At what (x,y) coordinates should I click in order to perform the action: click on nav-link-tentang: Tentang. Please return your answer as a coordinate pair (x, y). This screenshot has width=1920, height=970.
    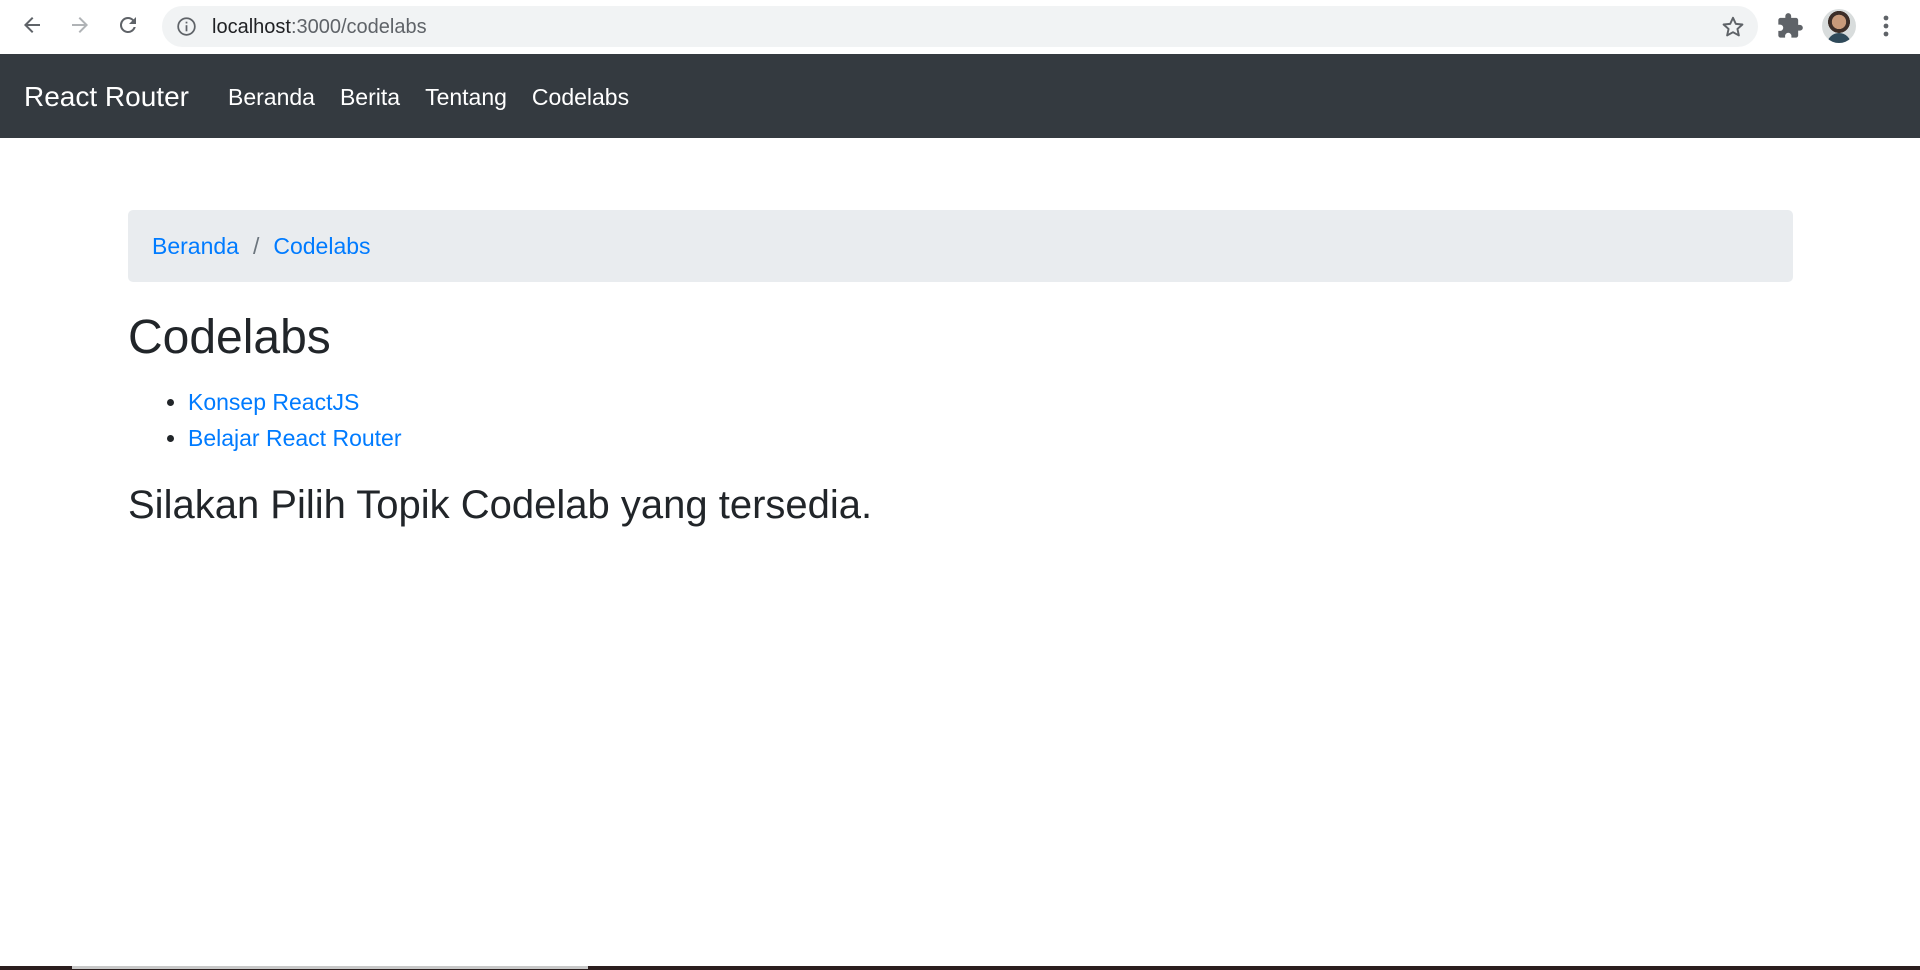
    Looking at the image, I should click on (466, 97).